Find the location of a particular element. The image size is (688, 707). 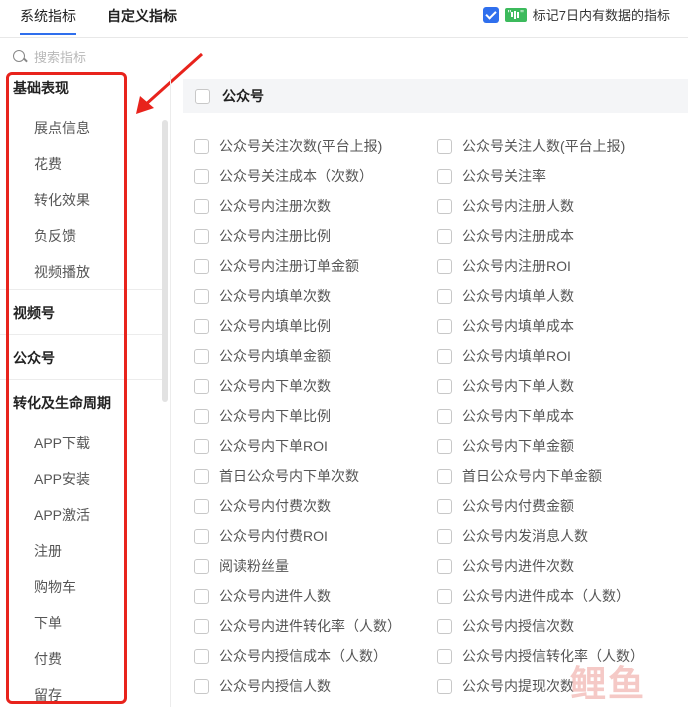

metric-checkbox: 公众号内授信成本（人数） is located at coordinates (290, 656).